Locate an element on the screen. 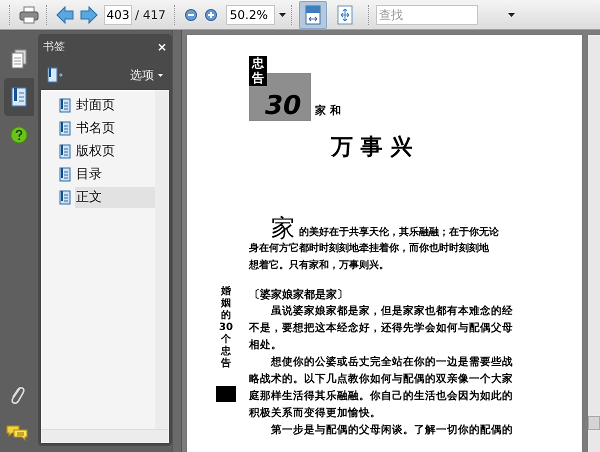 Image resolution: width=600 pixels, height=452 pixels. chapter-title: 万 事 兴 is located at coordinates (372, 147).